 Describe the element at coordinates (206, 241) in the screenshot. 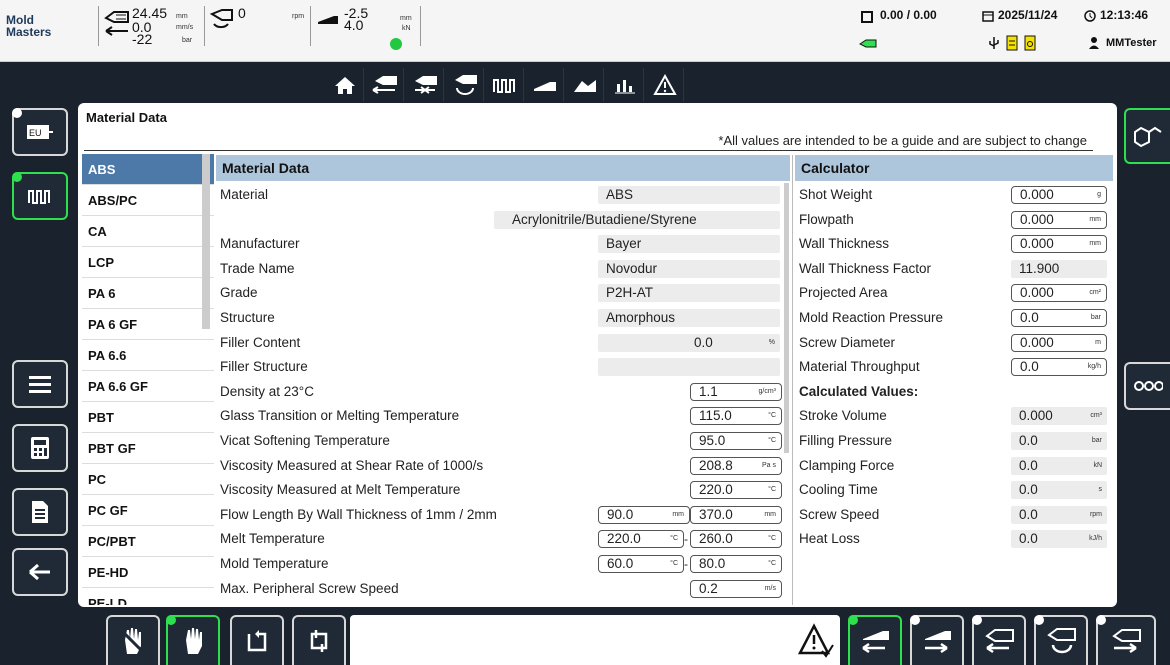

I see `material-list-scrollbar` at that location.